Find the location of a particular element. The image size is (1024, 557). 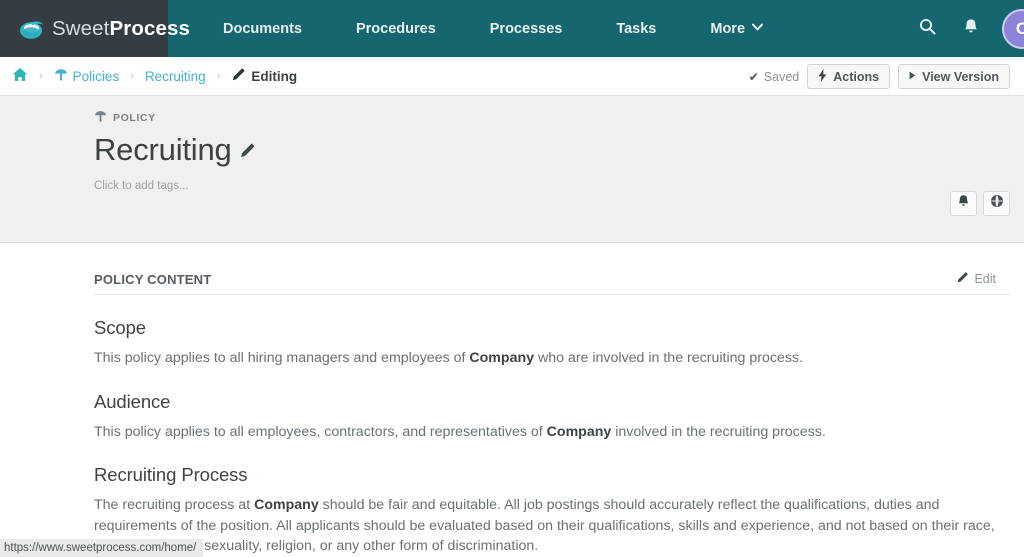

home-icon is located at coordinates (20, 76).